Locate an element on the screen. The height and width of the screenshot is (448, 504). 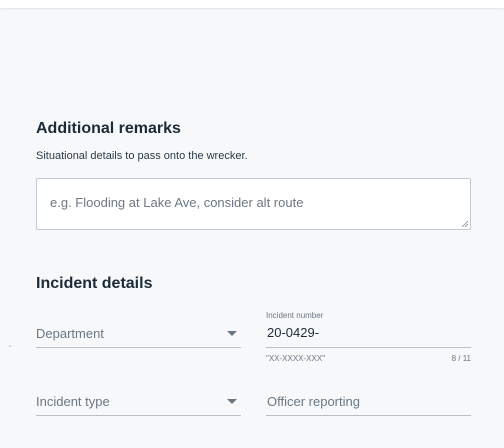
department-select: Department is located at coordinates (138, 336).